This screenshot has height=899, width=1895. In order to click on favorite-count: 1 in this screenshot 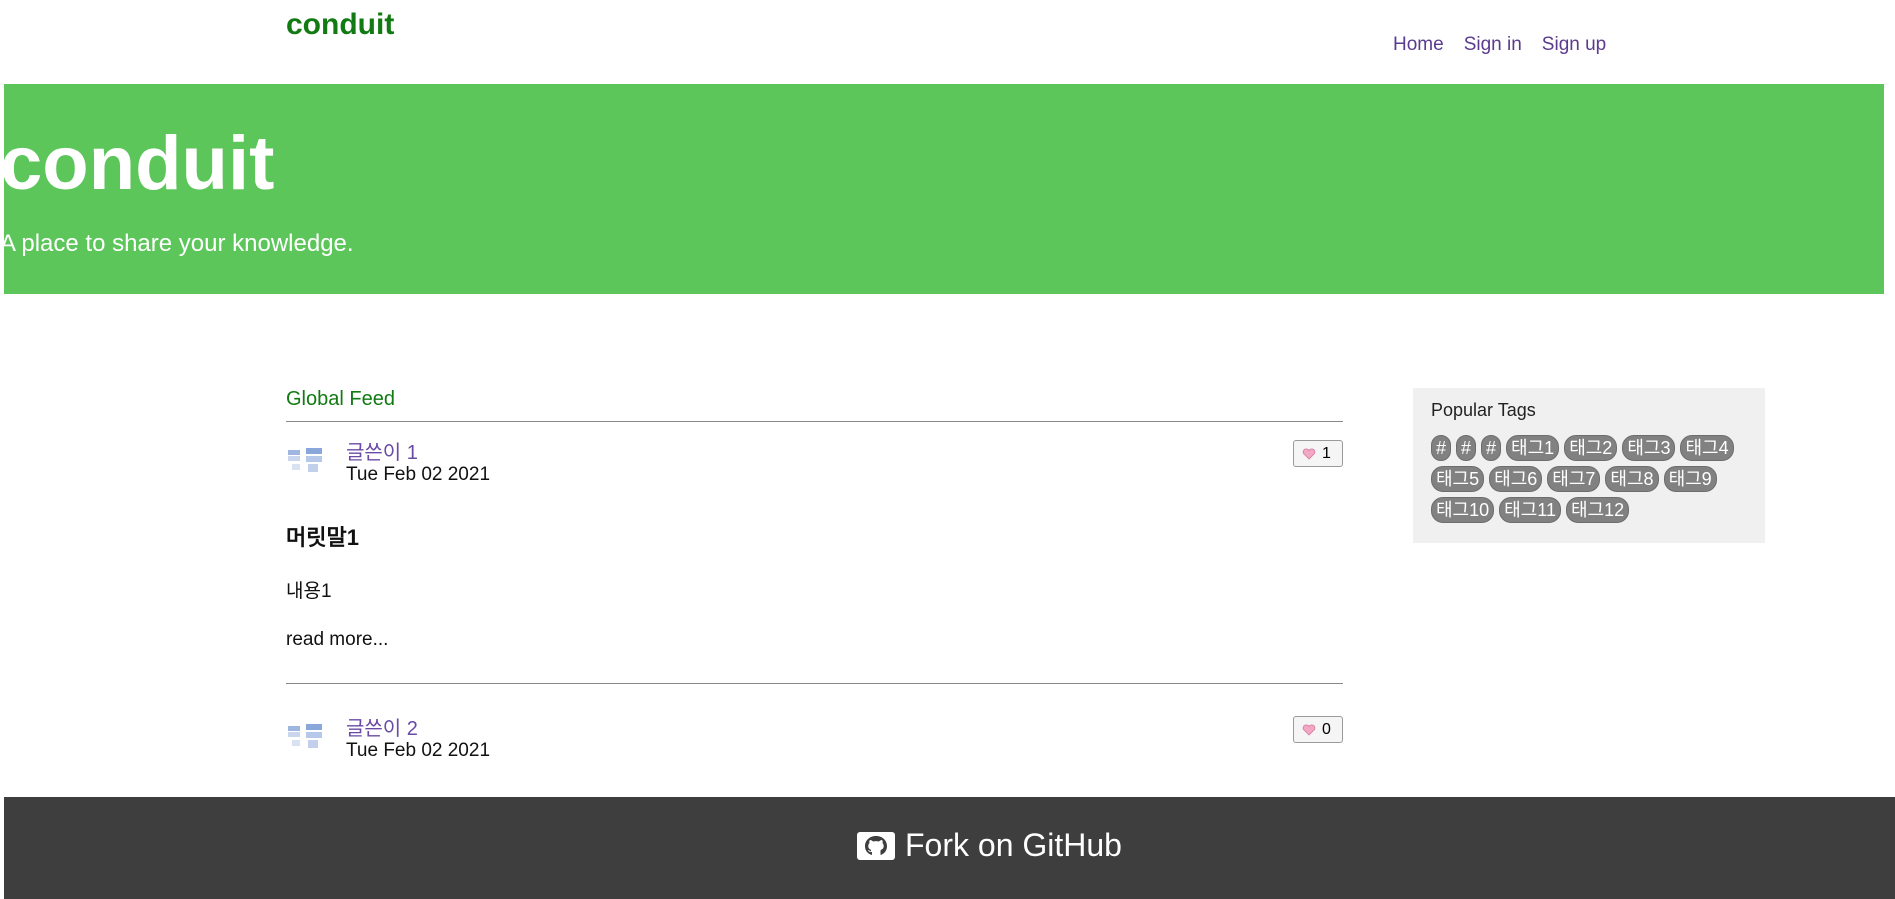, I will do `click(1326, 453)`.